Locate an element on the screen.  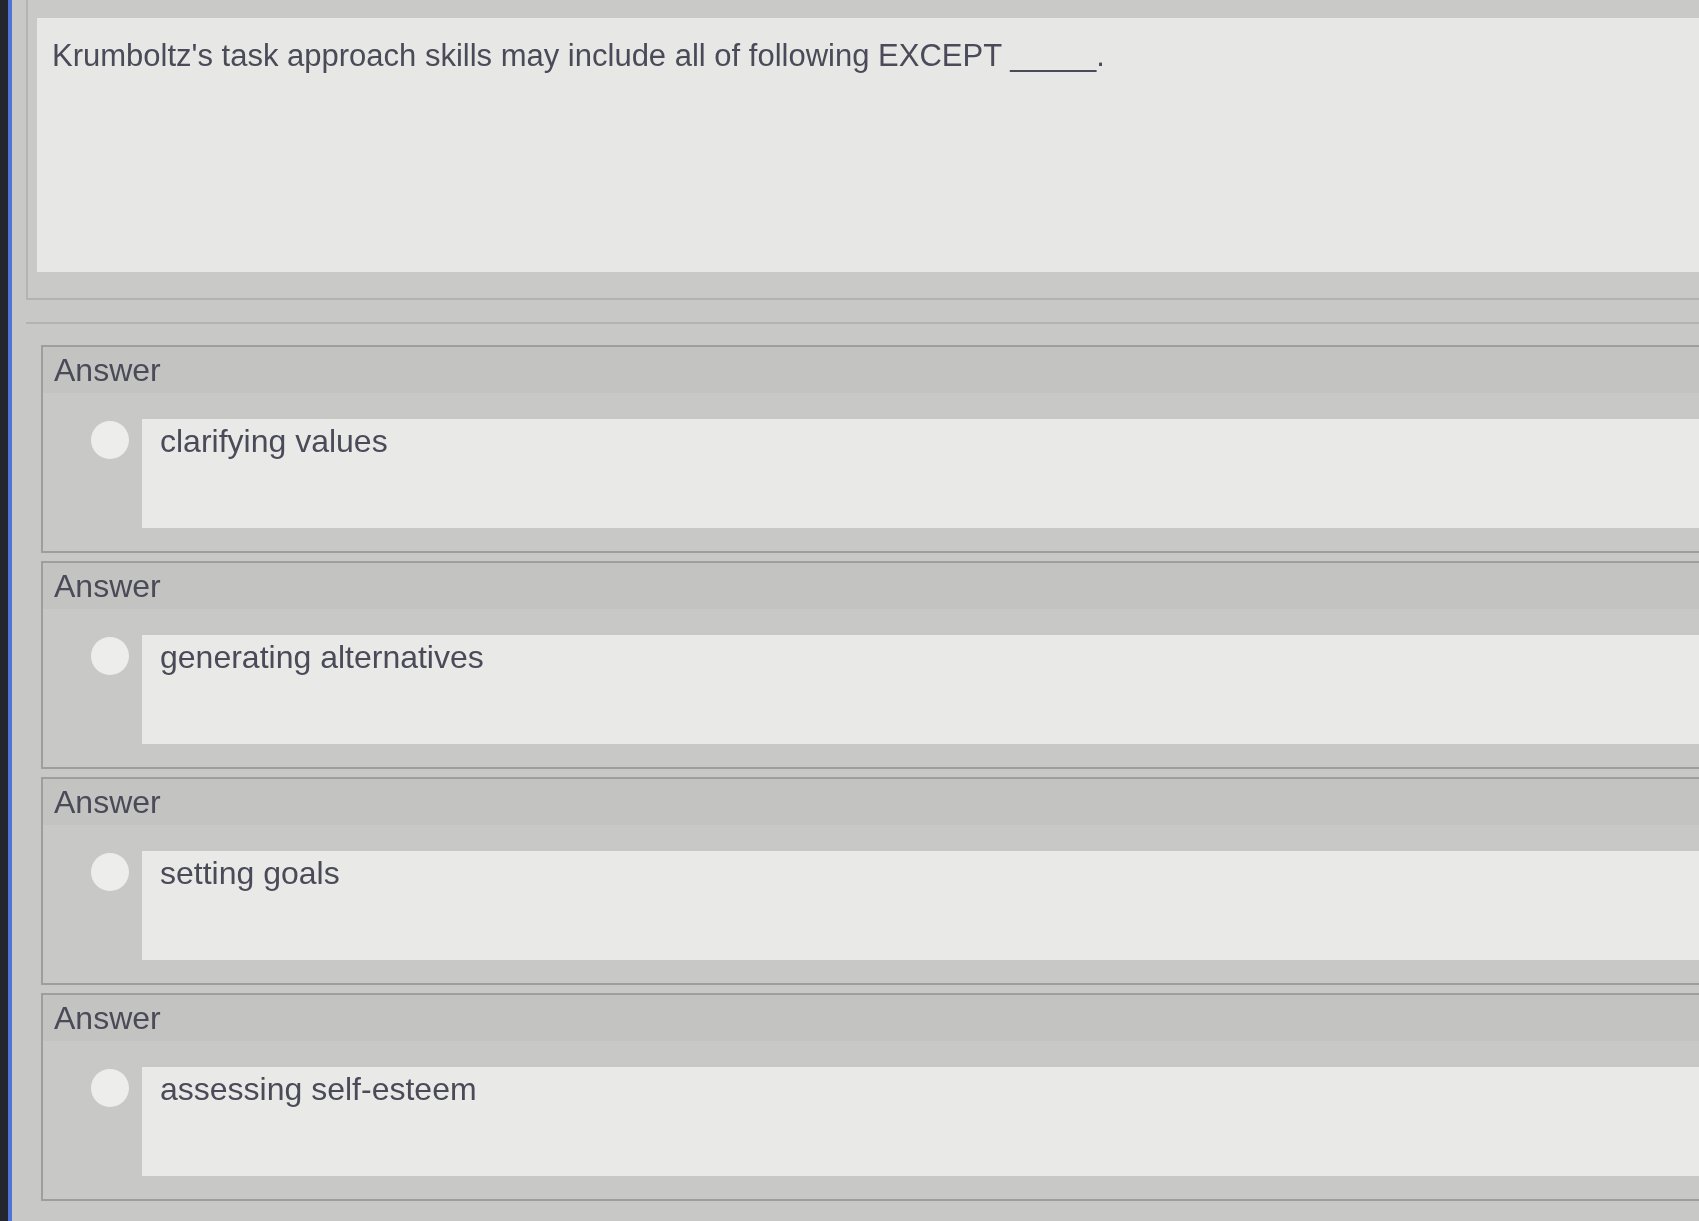
answer-option-text: generating alternatives is located at coordinates (322, 657).